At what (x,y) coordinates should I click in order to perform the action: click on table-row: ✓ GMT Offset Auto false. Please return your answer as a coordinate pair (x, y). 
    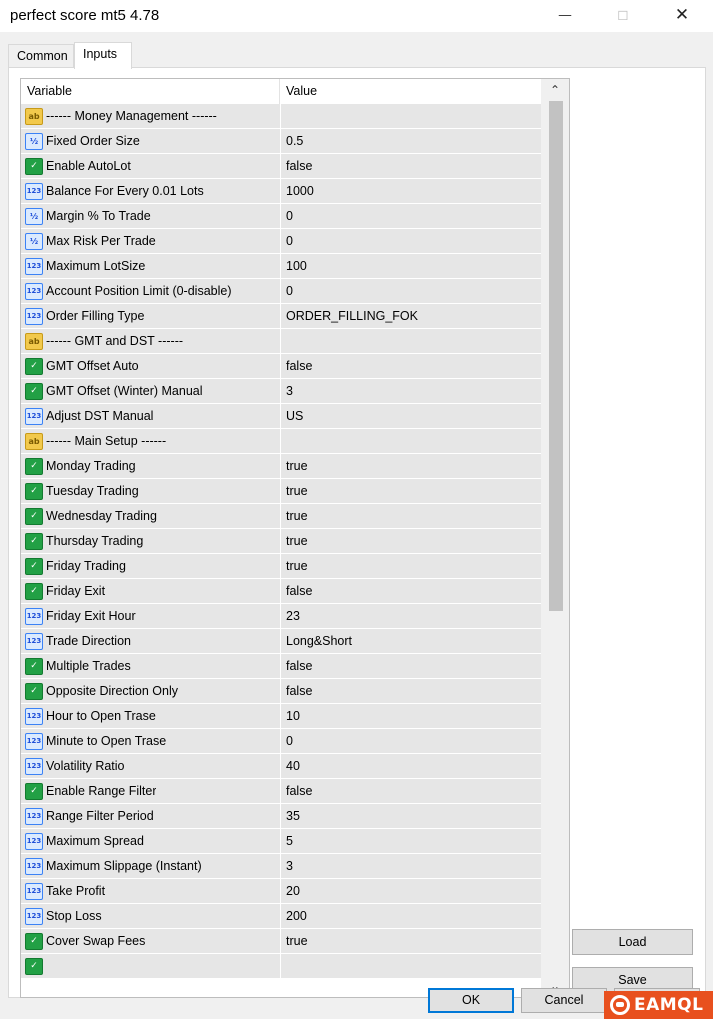
    Looking at the image, I should click on (281, 366).